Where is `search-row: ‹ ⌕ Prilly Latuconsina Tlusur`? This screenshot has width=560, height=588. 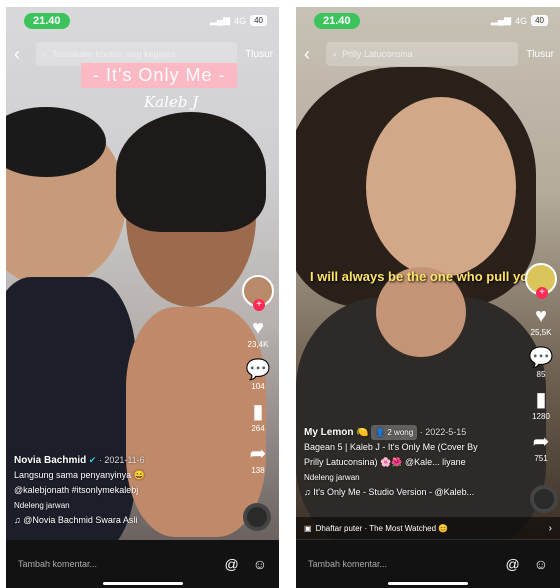 search-row: ‹ ⌕ Prilly Latuconsina Tlusur is located at coordinates (429, 54).